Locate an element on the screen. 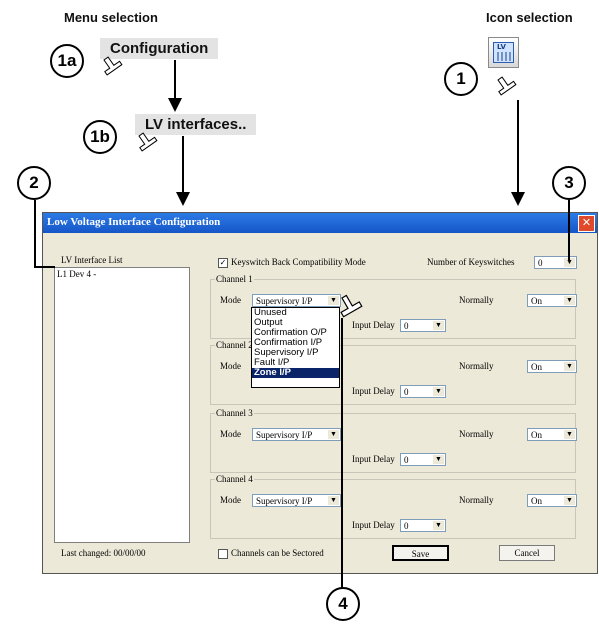 The height and width of the screenshot is (626, 599). callout-4: 4 is located at coordinates (343, 604).